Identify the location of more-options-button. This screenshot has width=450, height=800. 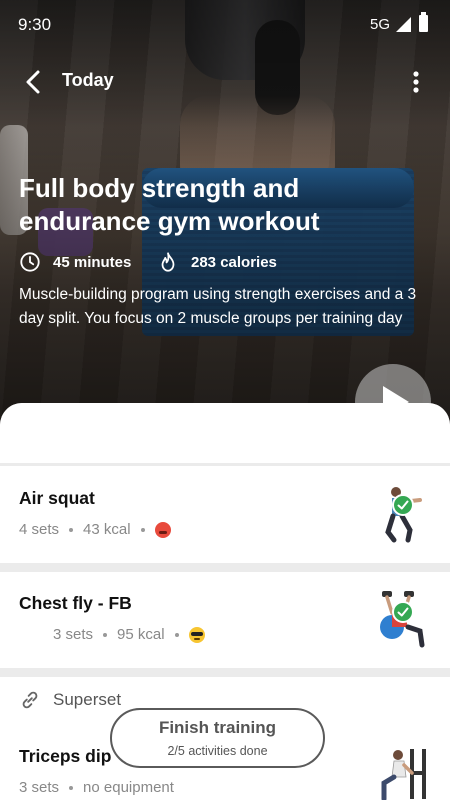
(416, 82).